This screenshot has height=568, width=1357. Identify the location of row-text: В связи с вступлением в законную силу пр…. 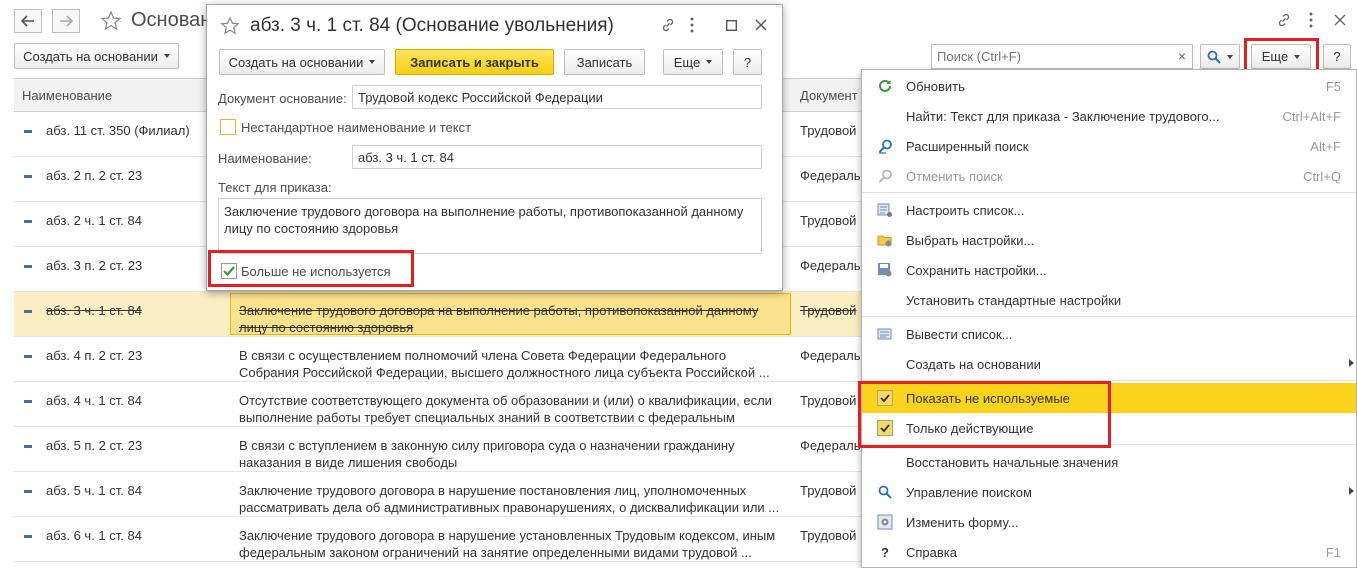
(487, 454).